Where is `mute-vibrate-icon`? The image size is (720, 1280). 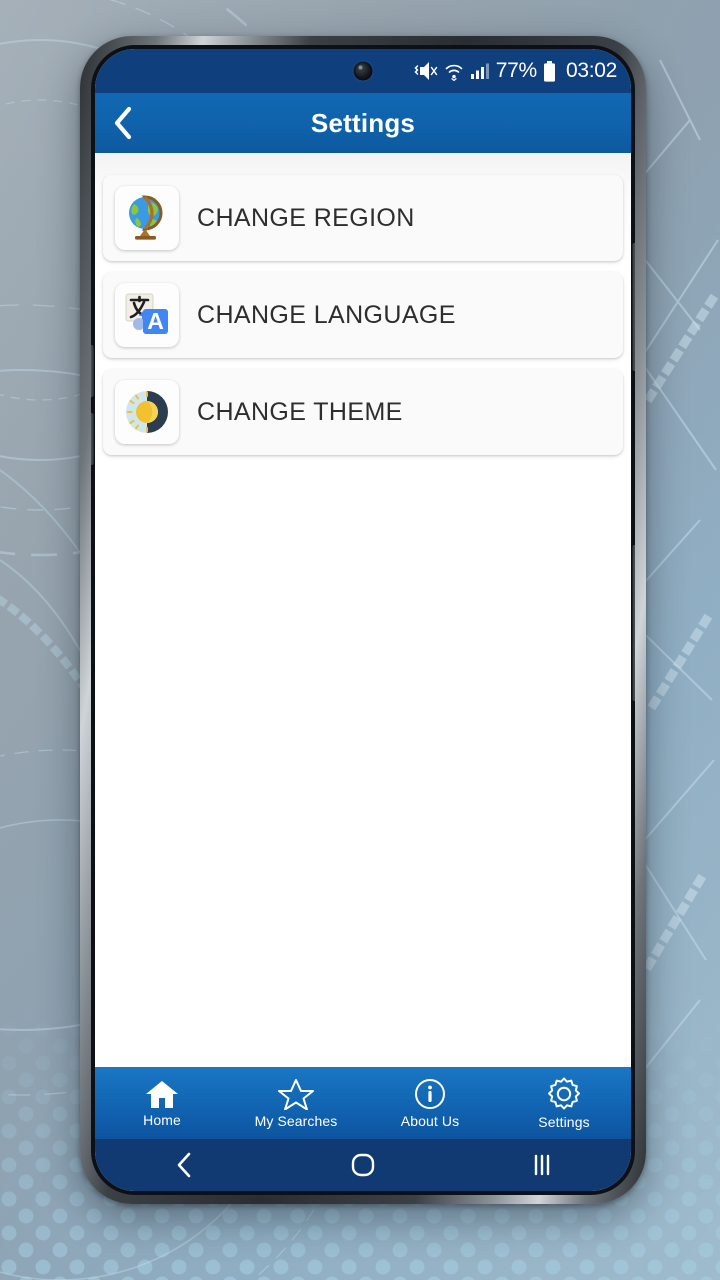 mute-vibrate-icon is located at coordinates (426, 71).